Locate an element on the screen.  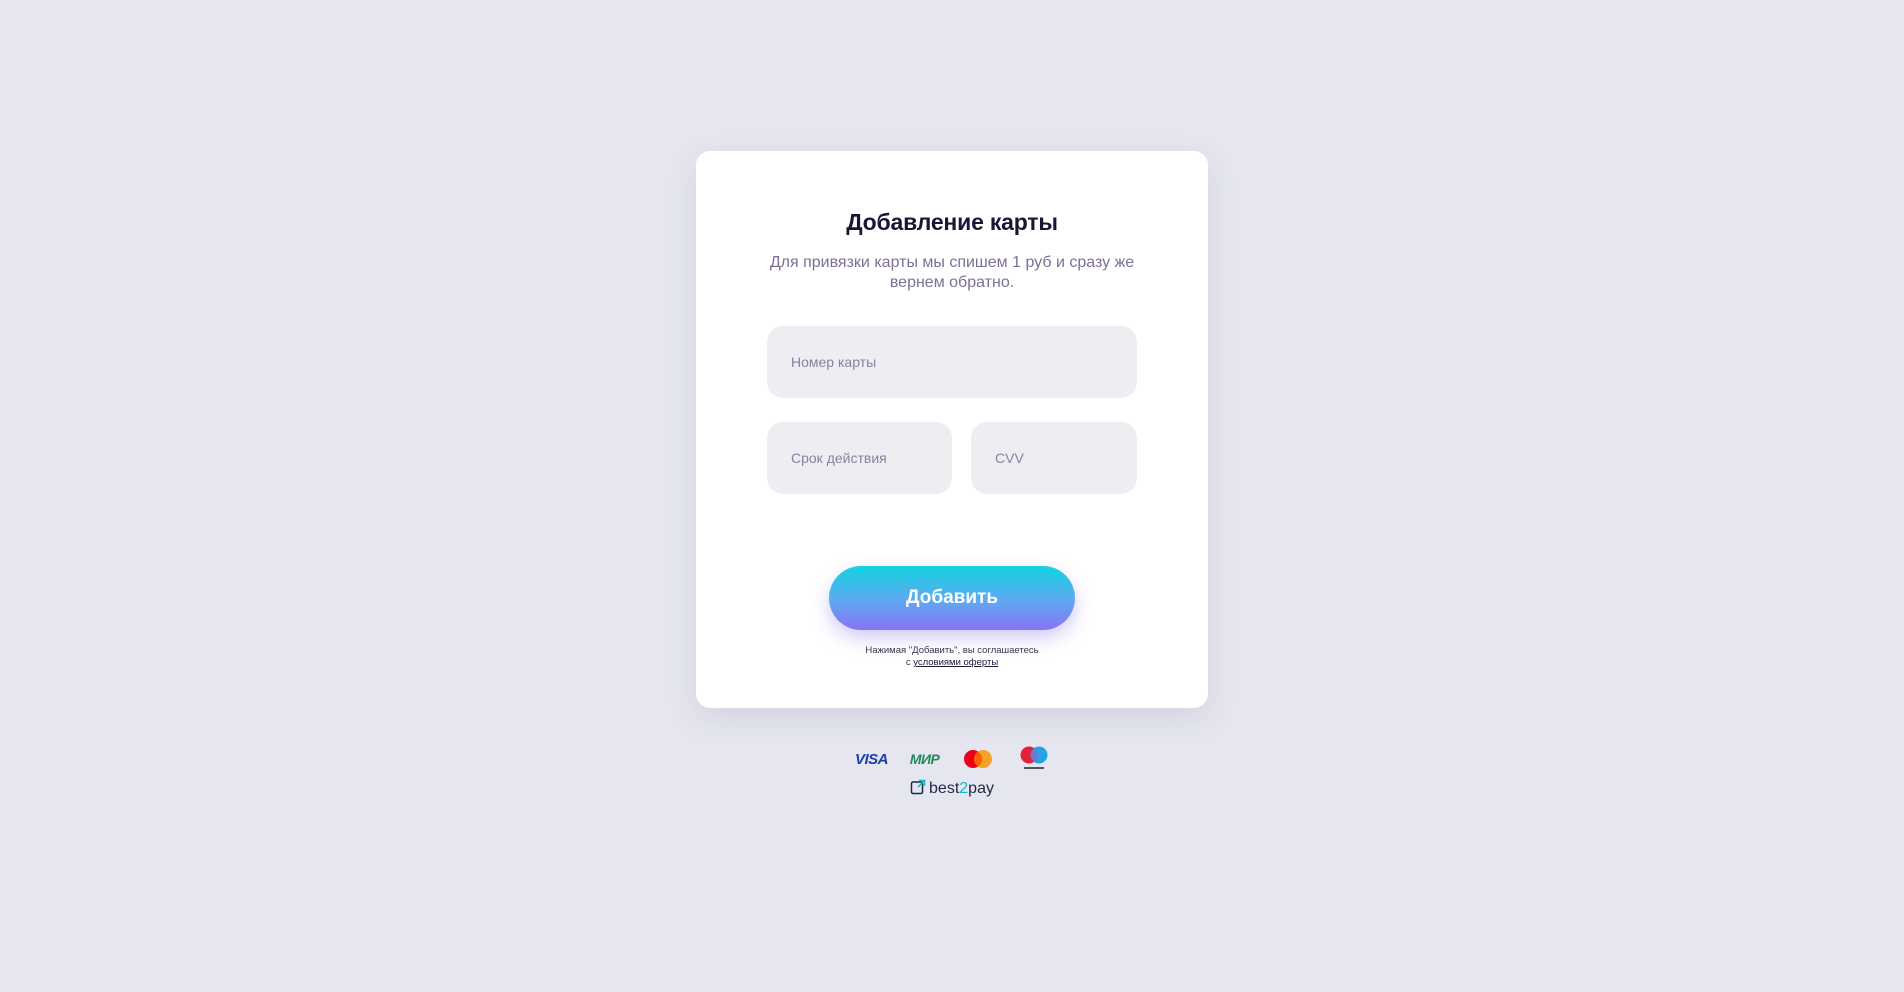
agreement-connector: с is located at coordinates (908, 662).